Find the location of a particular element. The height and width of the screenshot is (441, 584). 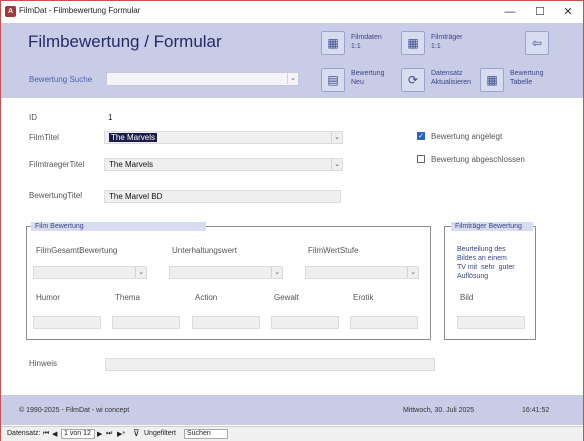

gewalt-label: Gewalt is located at coordinates (286, 297).